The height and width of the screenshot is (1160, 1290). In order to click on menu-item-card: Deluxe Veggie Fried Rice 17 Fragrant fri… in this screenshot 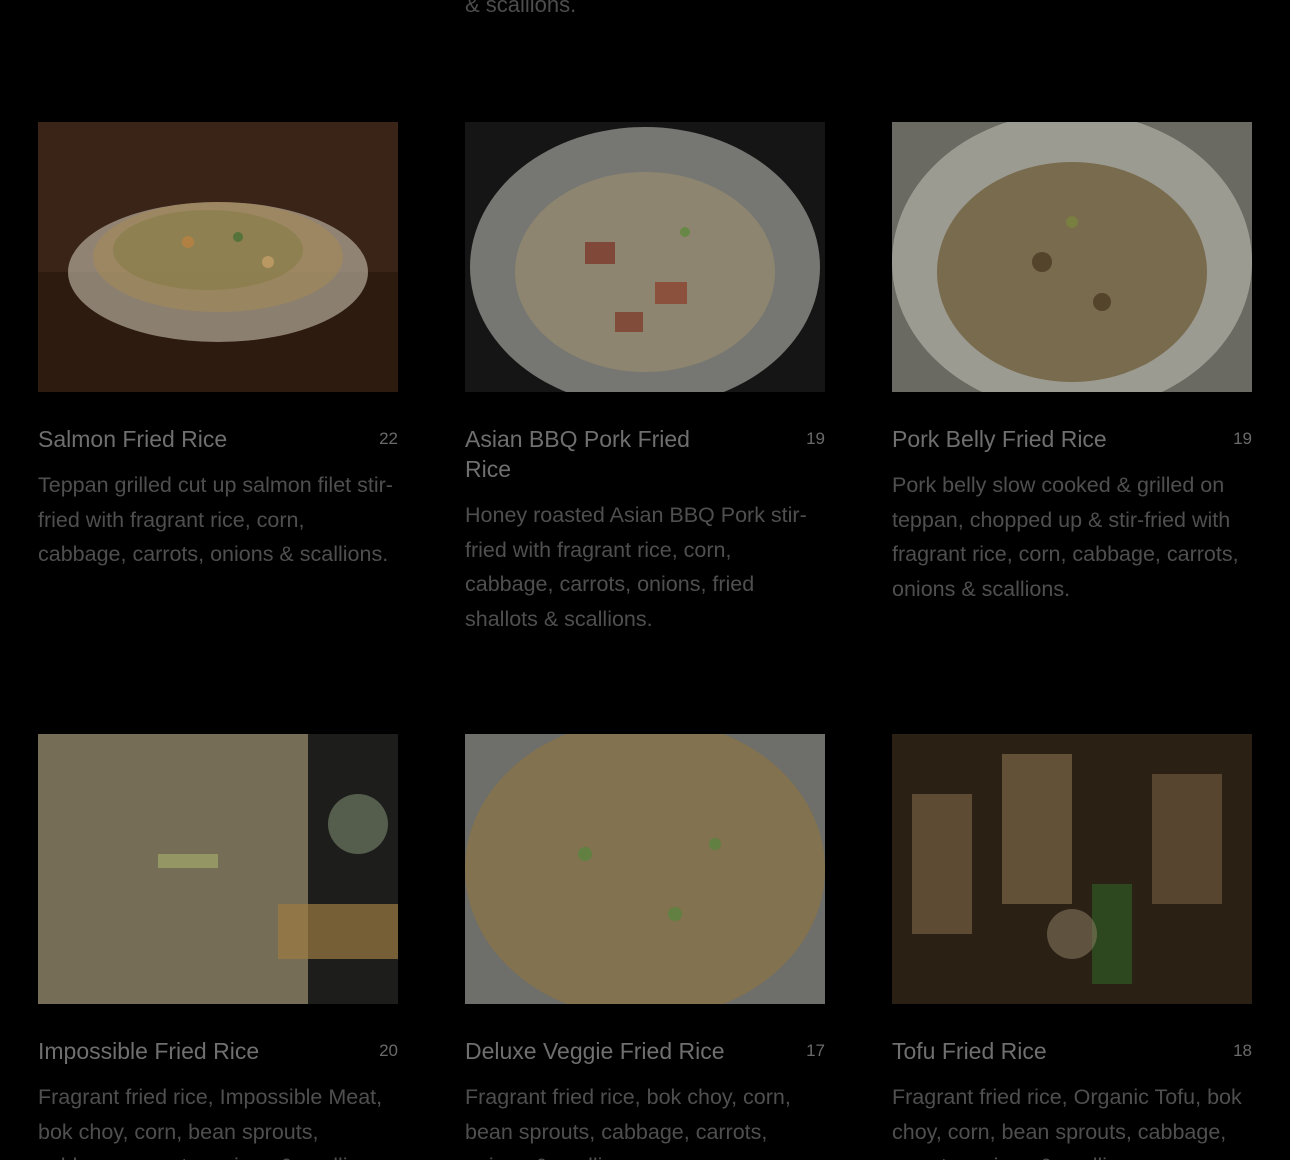, I will do `click(645, 947)`.